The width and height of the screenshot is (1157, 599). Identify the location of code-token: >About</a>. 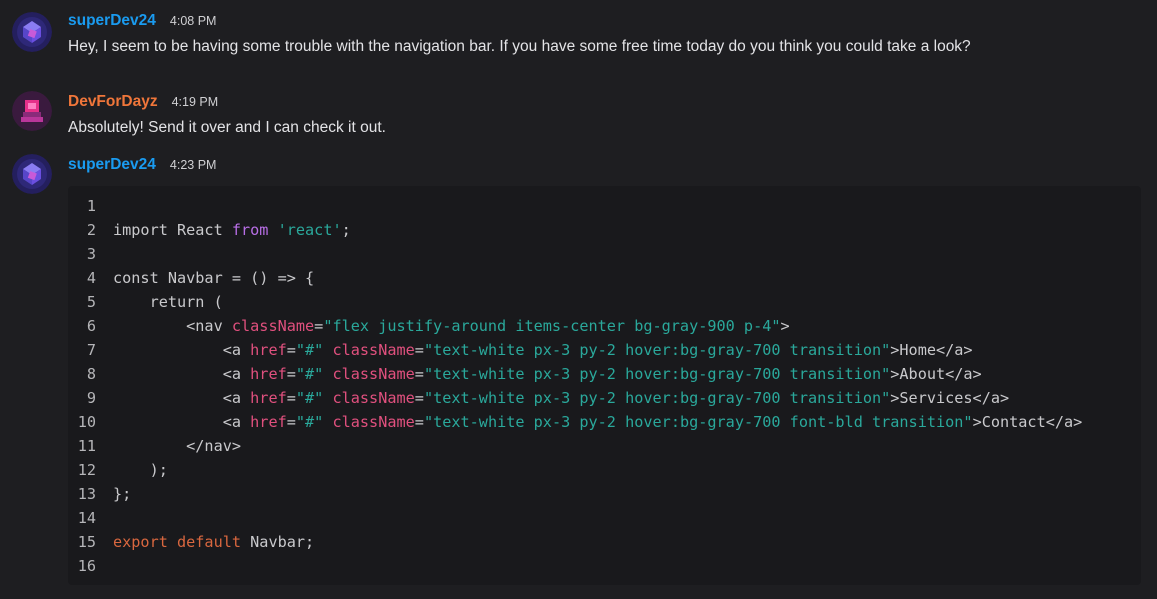
(936, 374).